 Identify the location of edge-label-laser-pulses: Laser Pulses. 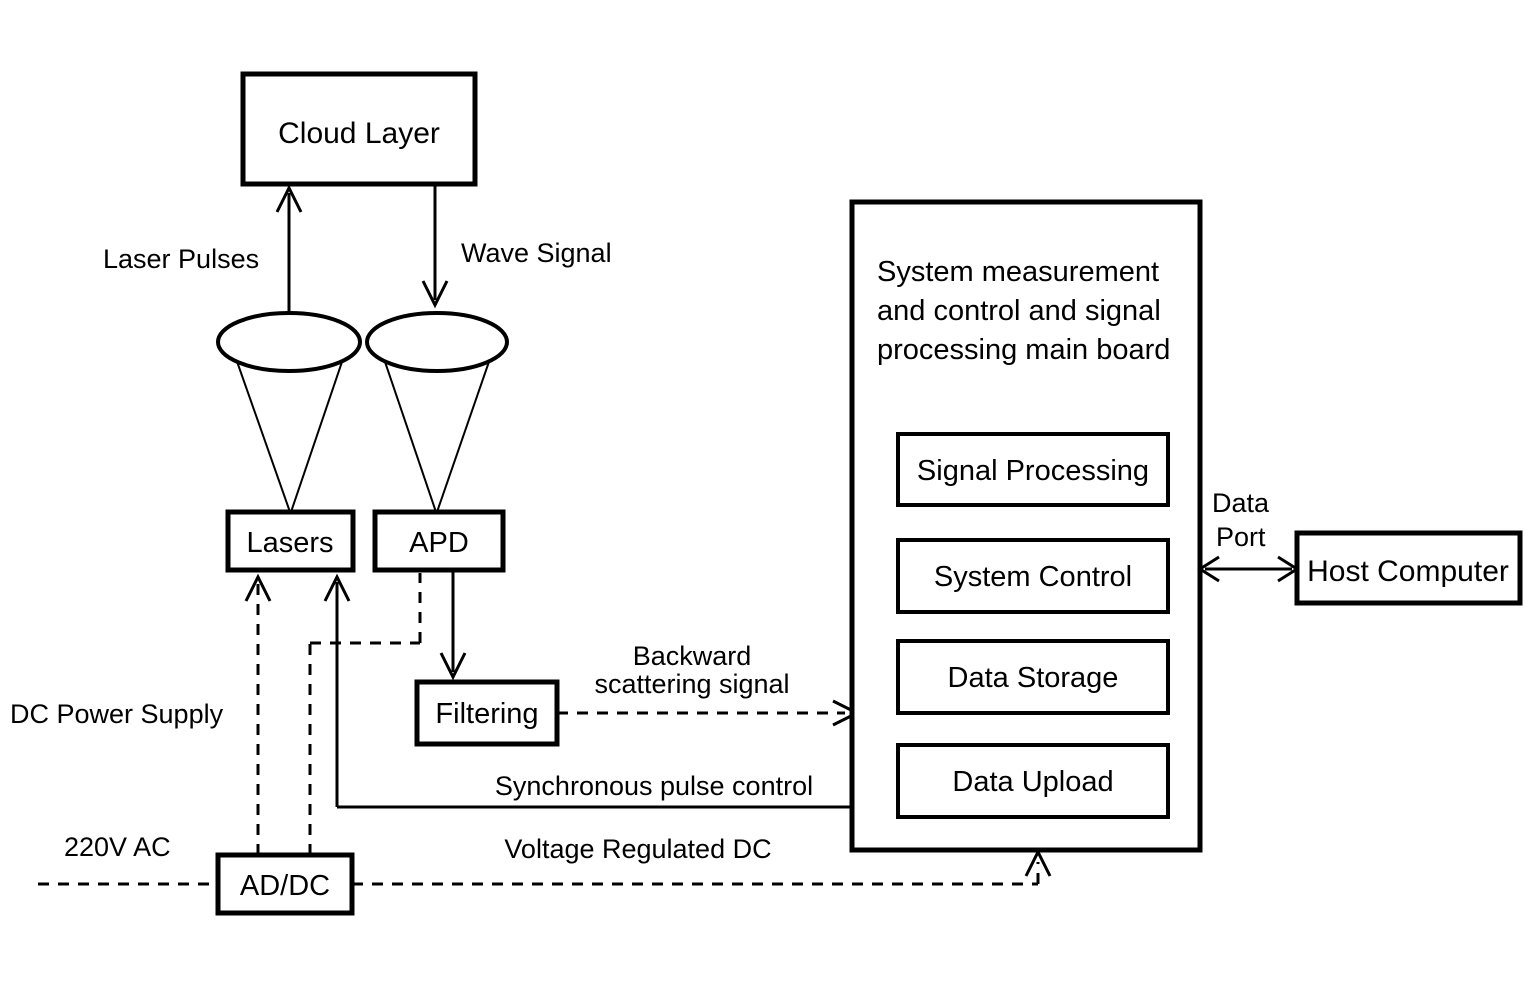
(181, 259).